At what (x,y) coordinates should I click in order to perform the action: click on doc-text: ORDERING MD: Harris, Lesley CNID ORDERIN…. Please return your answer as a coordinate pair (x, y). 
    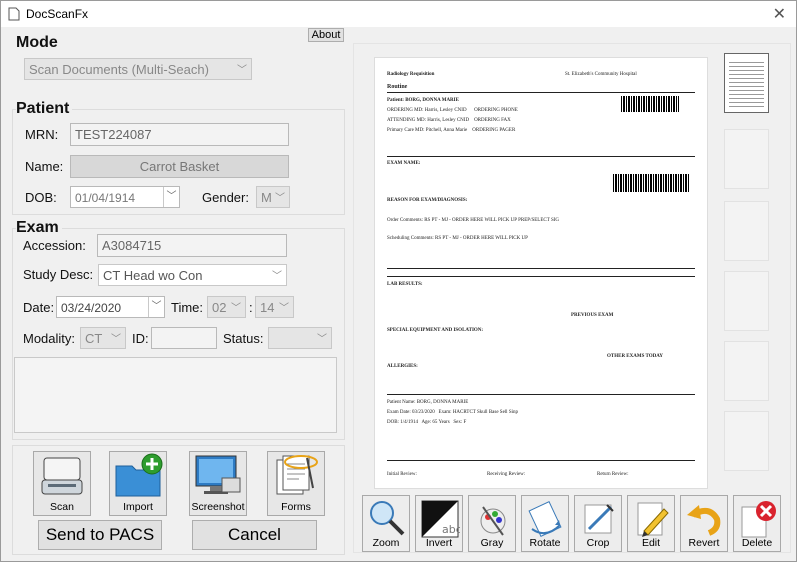
    Looking at the image, I should click on (452, 110).